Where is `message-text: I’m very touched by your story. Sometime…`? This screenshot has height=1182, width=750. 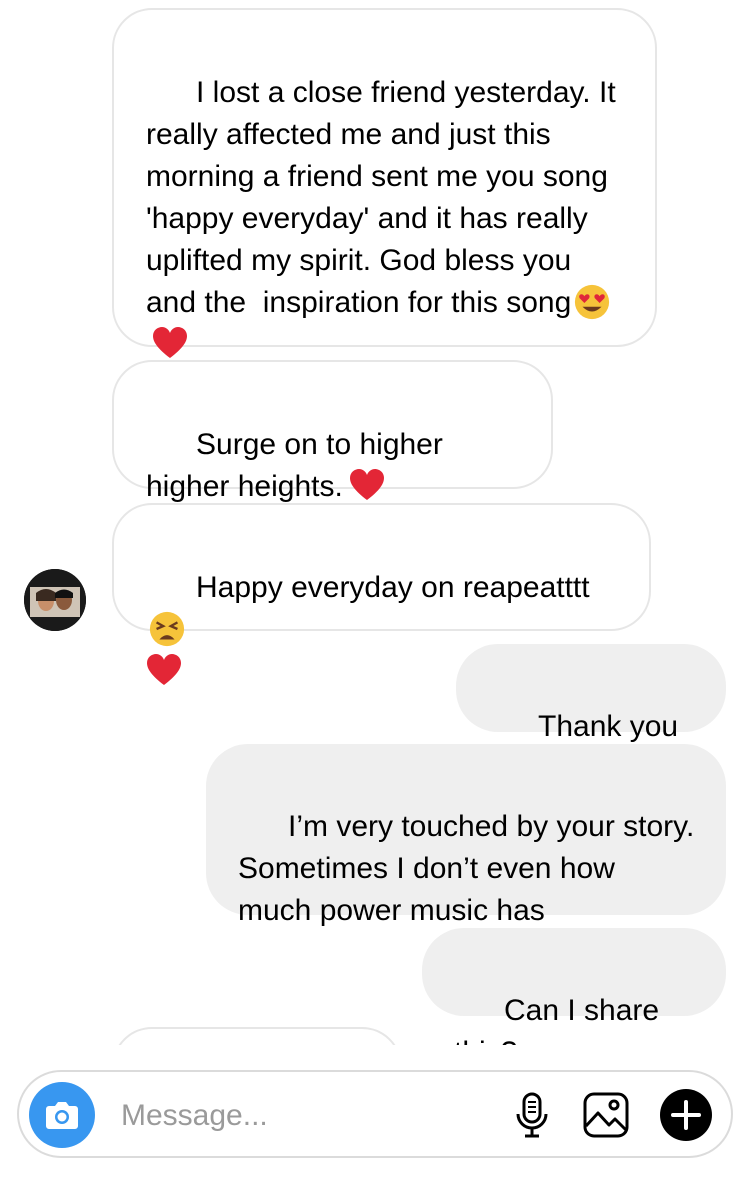 message-text: I’m very touched by your story. Sometime… is located at coordinates (470, 868).